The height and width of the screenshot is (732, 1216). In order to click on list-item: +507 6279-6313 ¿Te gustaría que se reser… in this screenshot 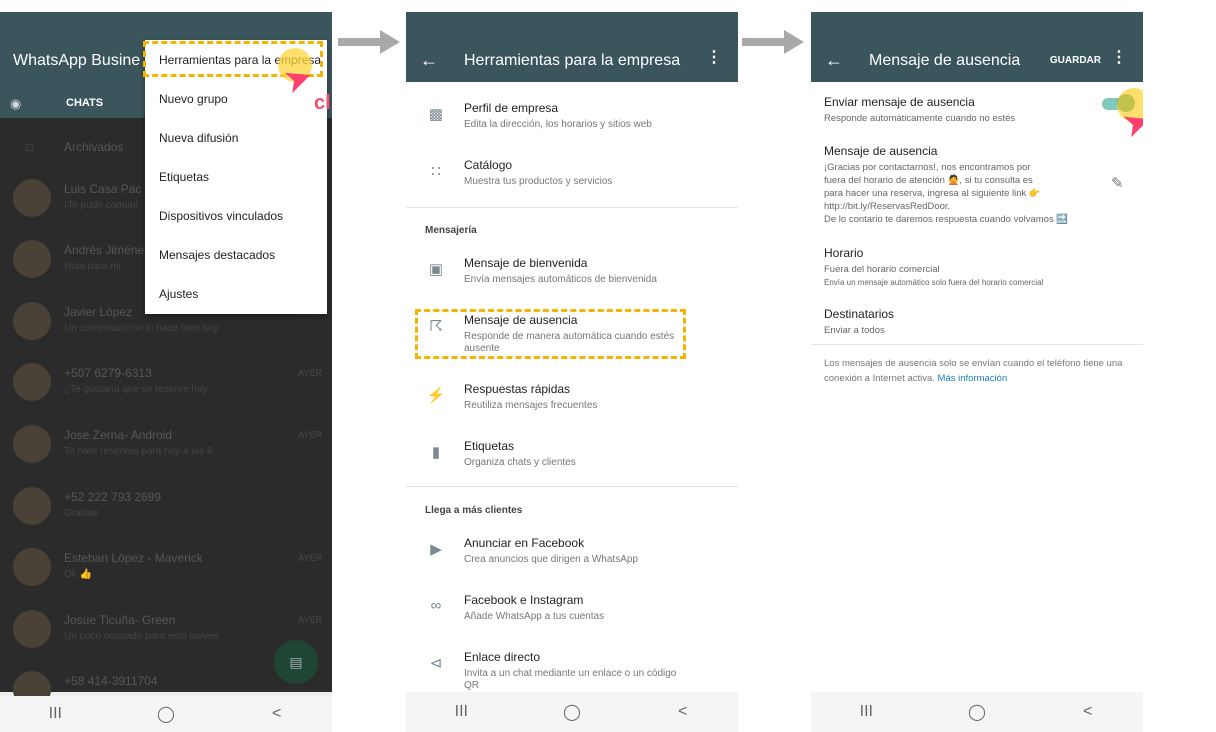, I will do `click(166, 385)`.